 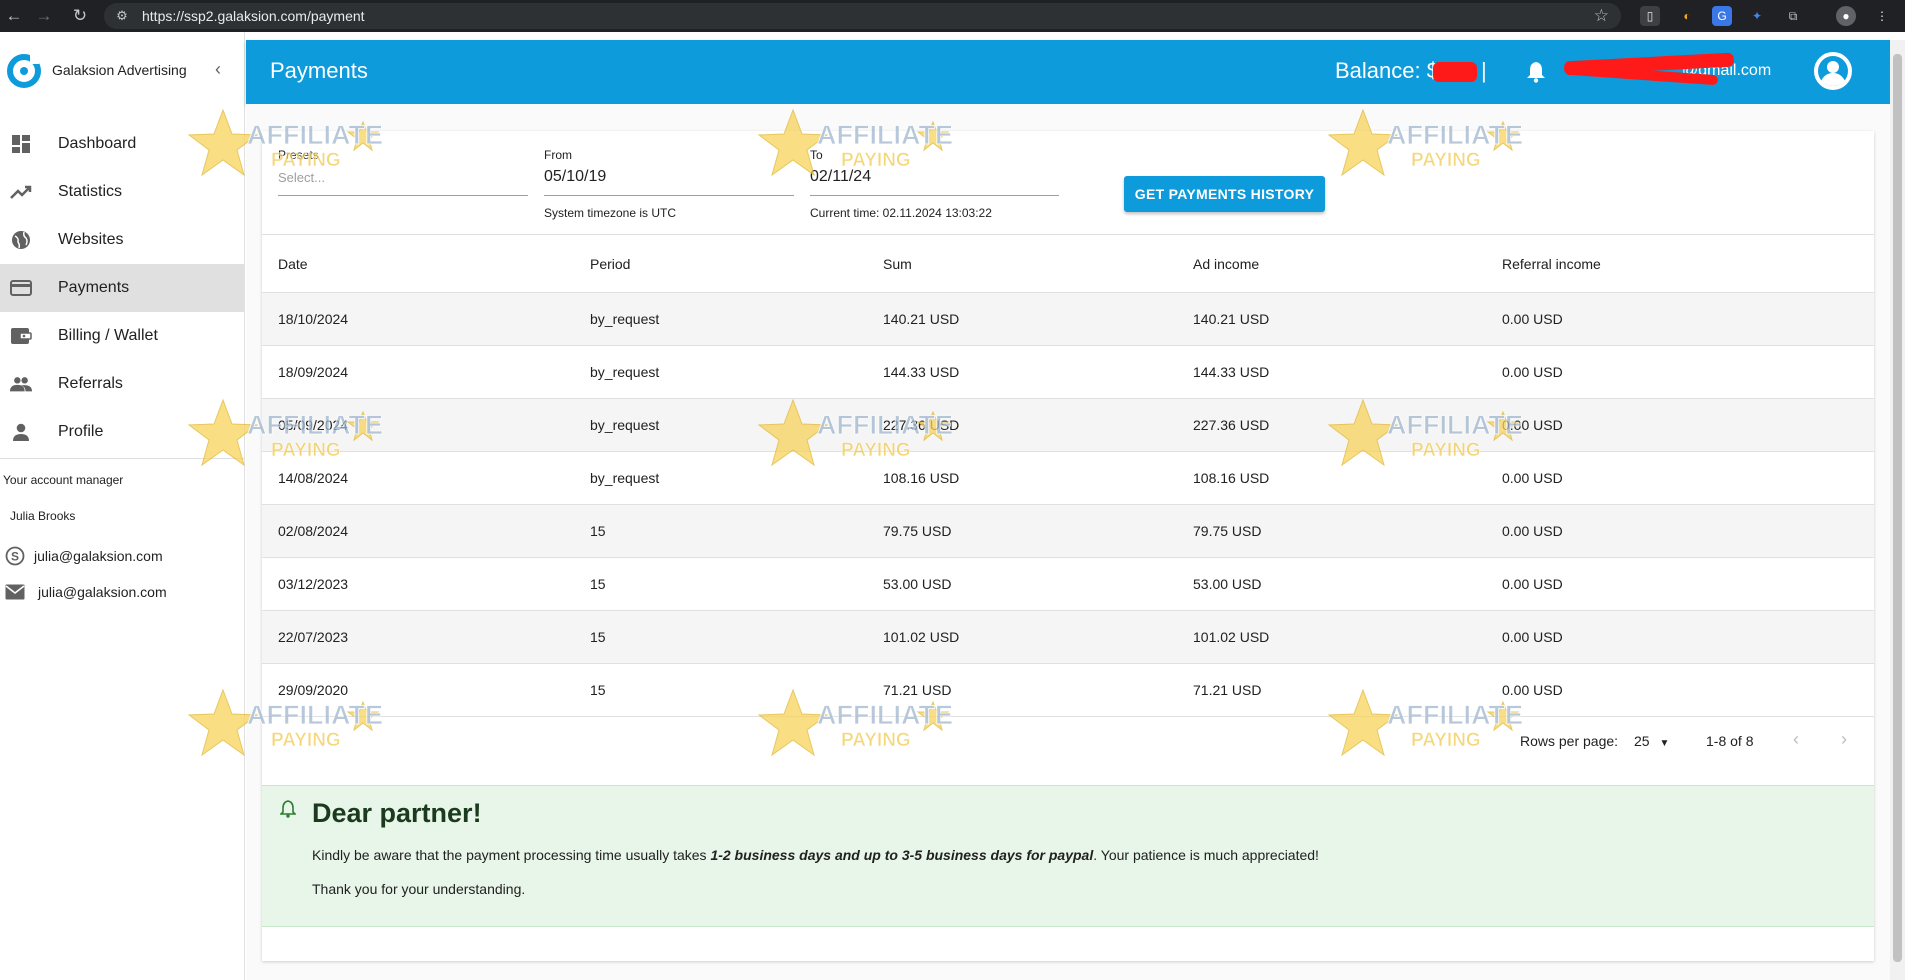 What do you see at coordinates (862, 16) in the screenshot?
I see `address-bar: ⚙ https://ssp2.galaksion.com/payment ☆` at bounding box center [862, 16].